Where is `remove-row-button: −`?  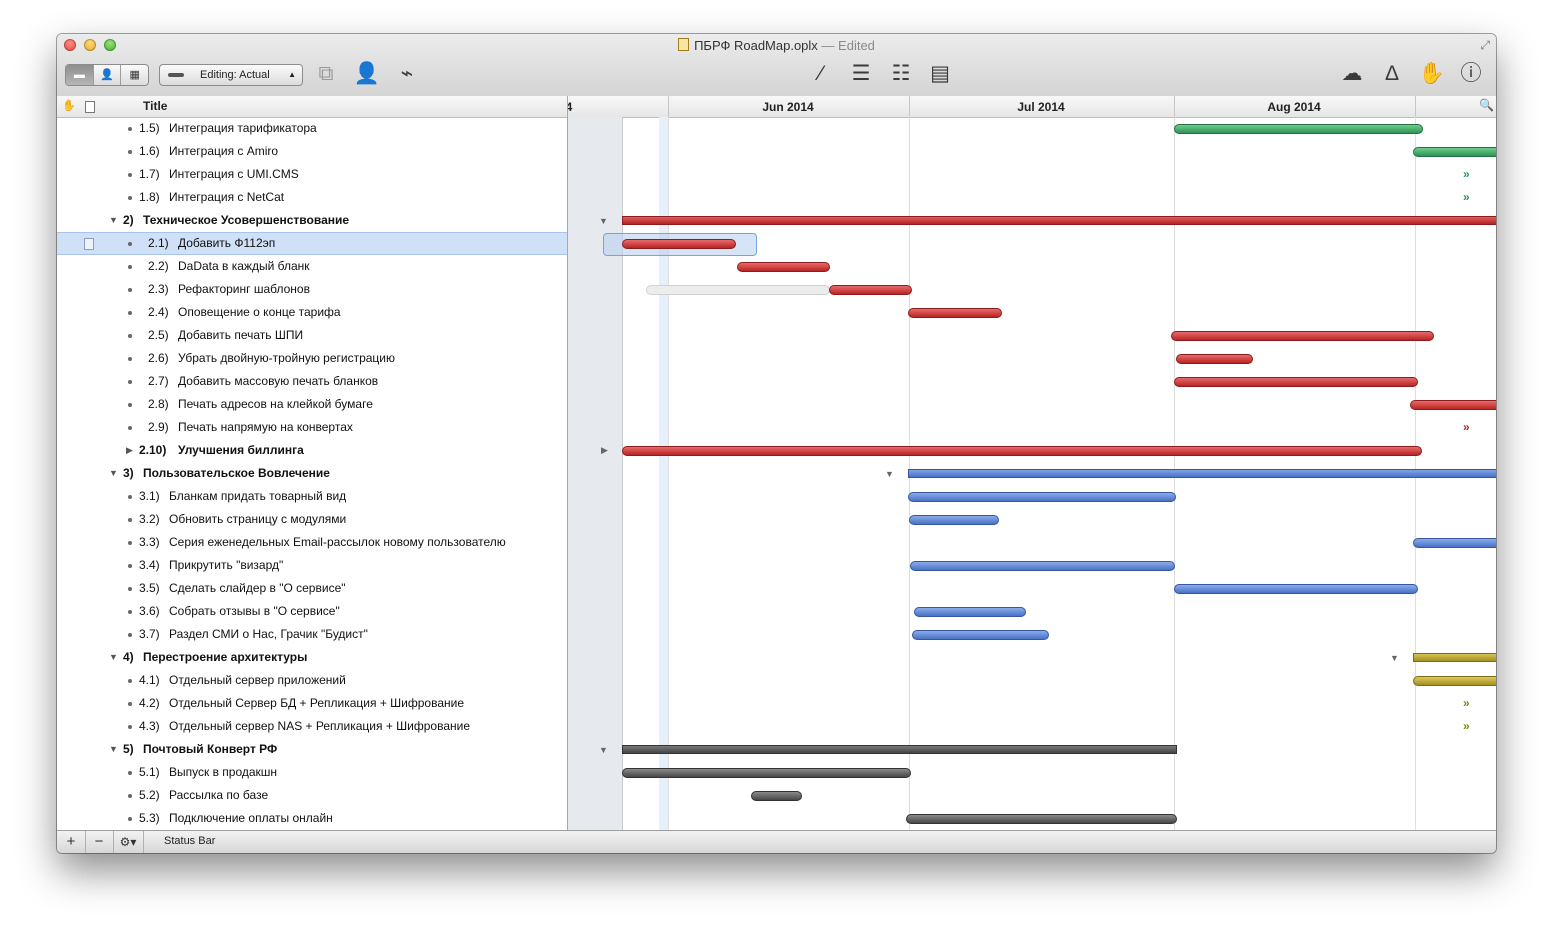
remove-row-button: − is located at coordinates (99, 842).